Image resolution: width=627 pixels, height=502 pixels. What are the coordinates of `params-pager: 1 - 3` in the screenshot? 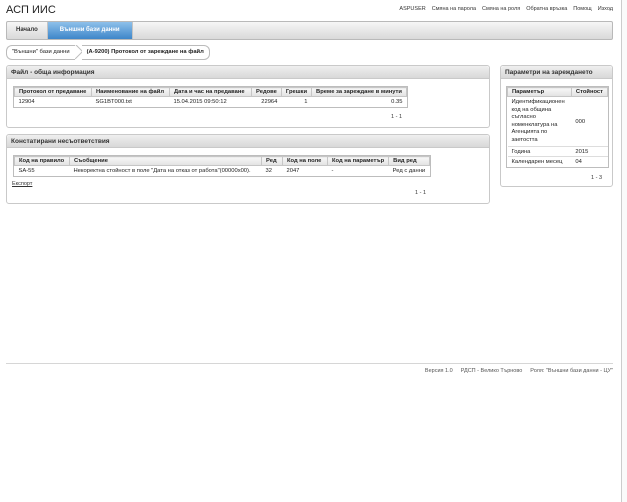 It's located at (597, 178).